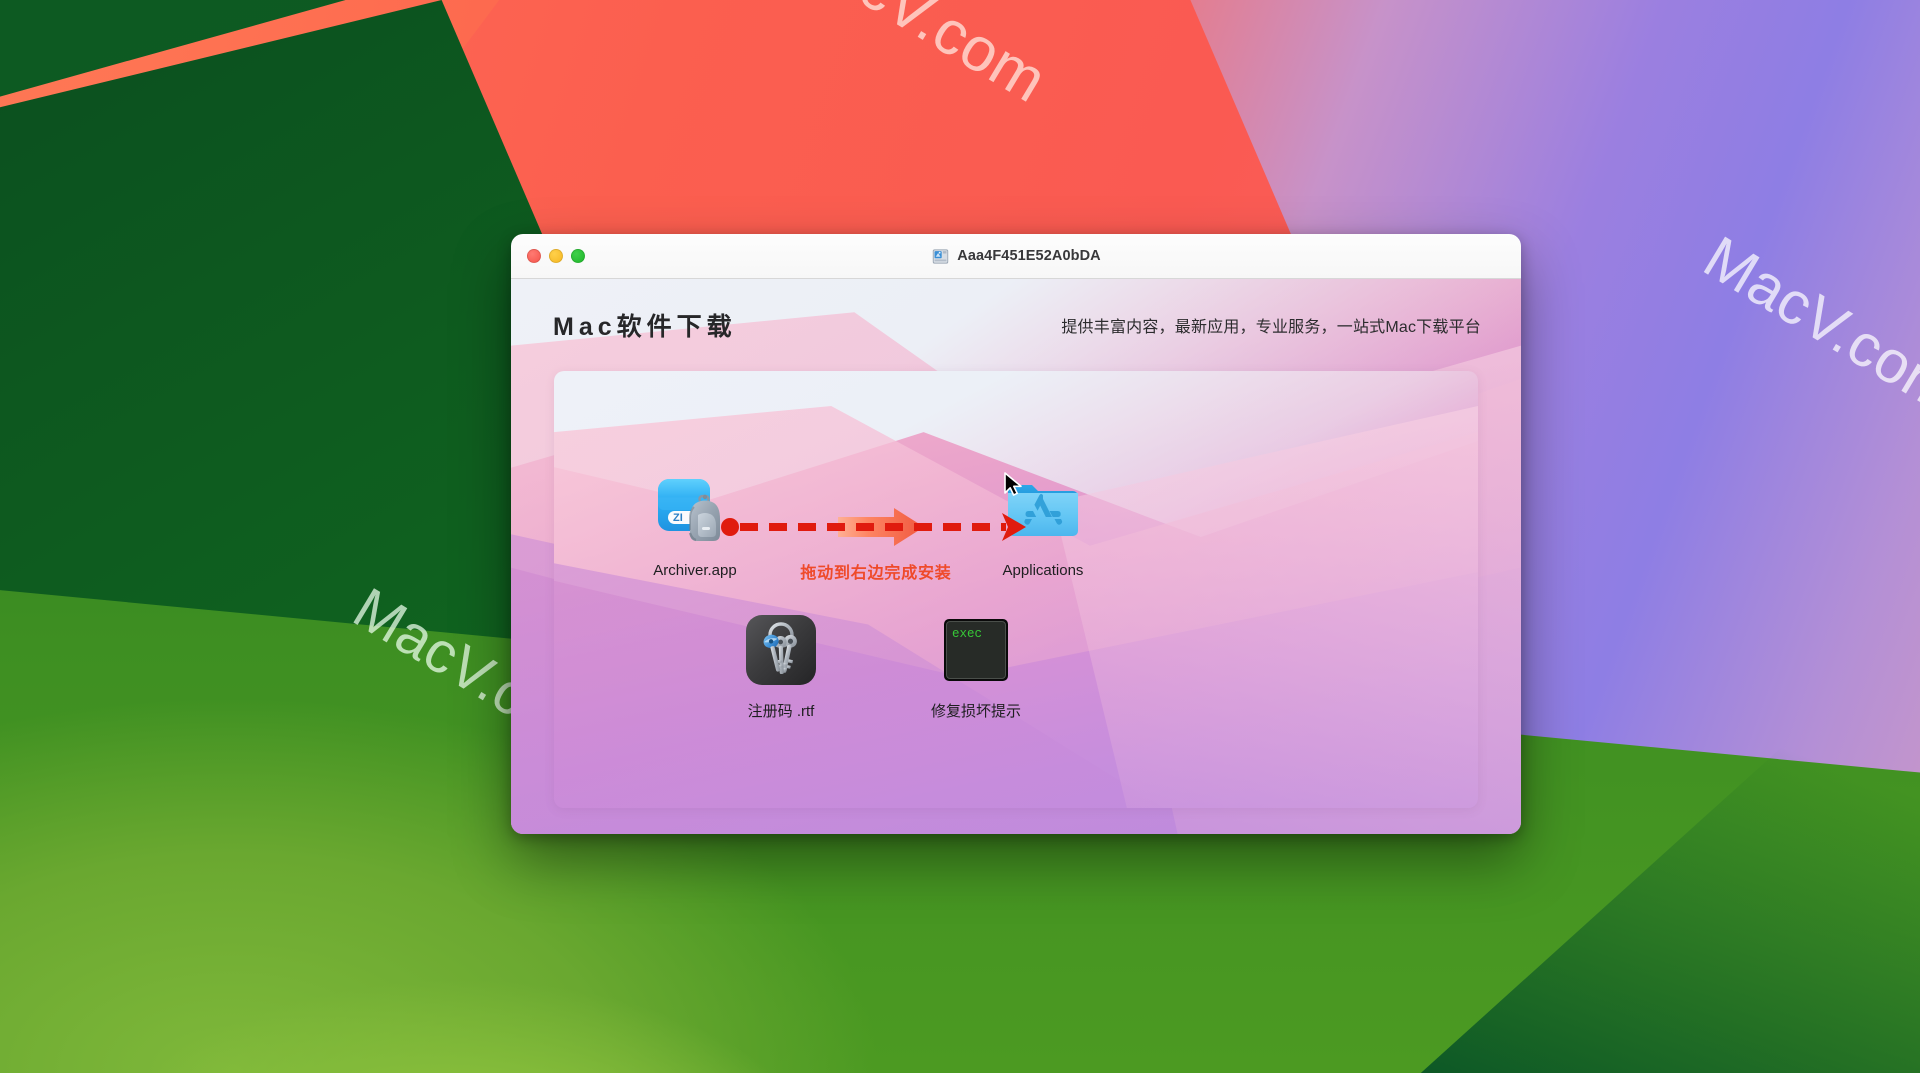  What do you see at coordinates (578, 256) in the screenshot?
I see `zoom-button` at bounding box center [578, 256].